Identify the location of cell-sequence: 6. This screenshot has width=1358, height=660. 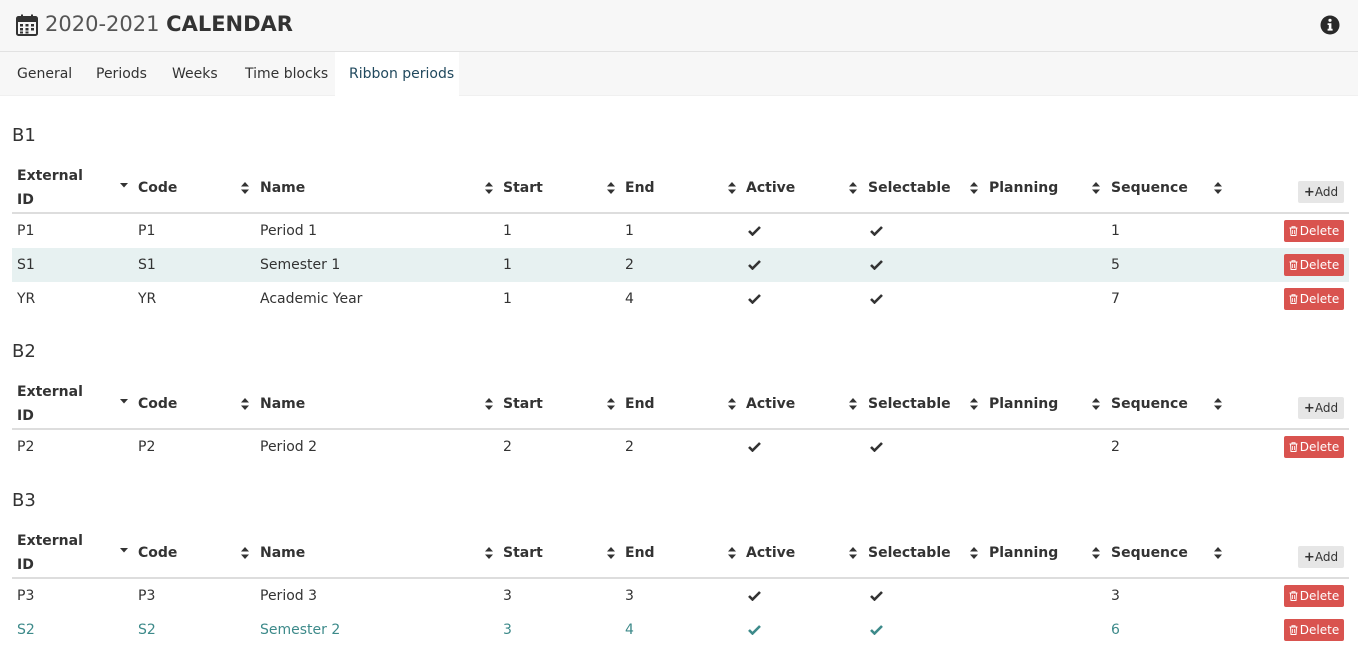
(1115, 630).